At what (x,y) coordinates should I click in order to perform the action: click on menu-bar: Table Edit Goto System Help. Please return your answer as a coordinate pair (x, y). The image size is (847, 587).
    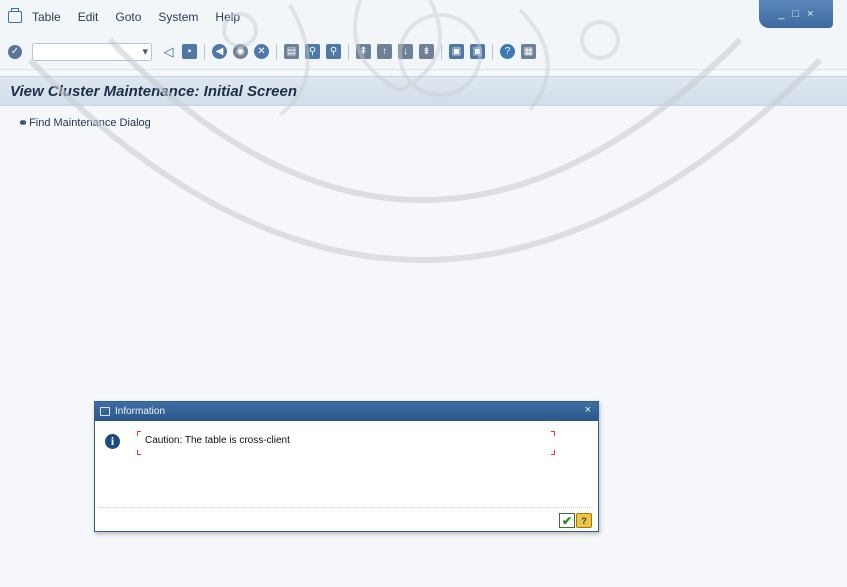
    Looking at the image, I should click on (423, 17).